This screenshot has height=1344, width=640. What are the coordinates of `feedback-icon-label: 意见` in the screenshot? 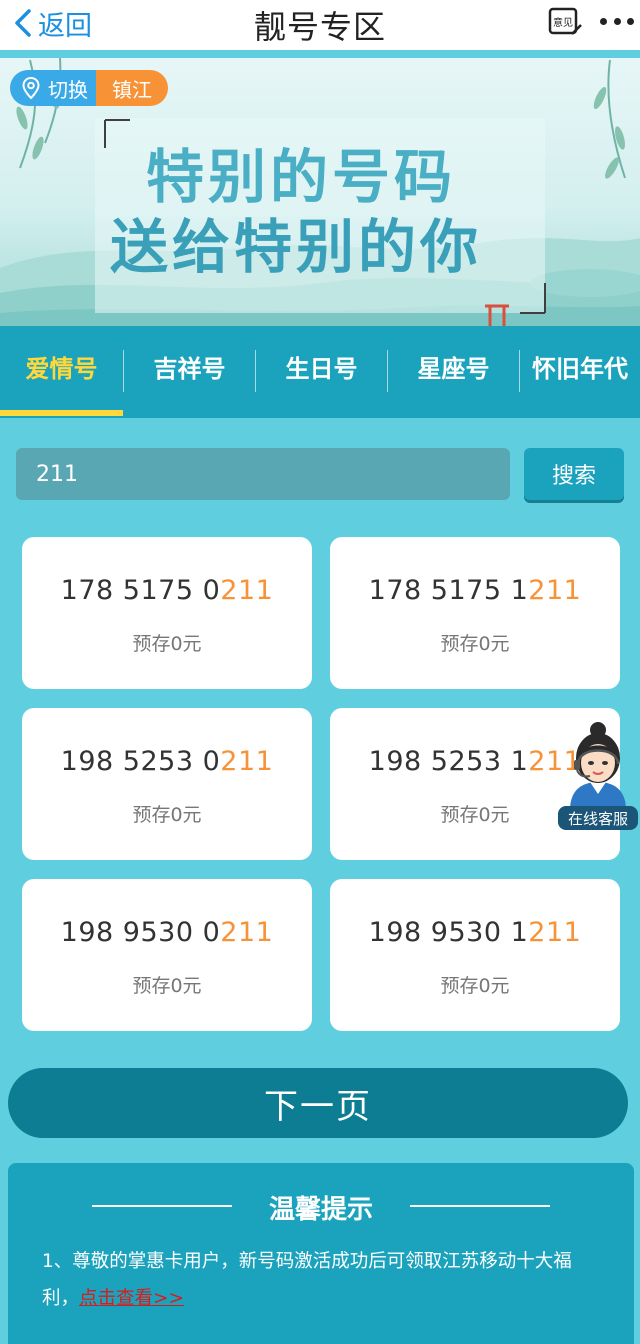 It's located at (563, 22).